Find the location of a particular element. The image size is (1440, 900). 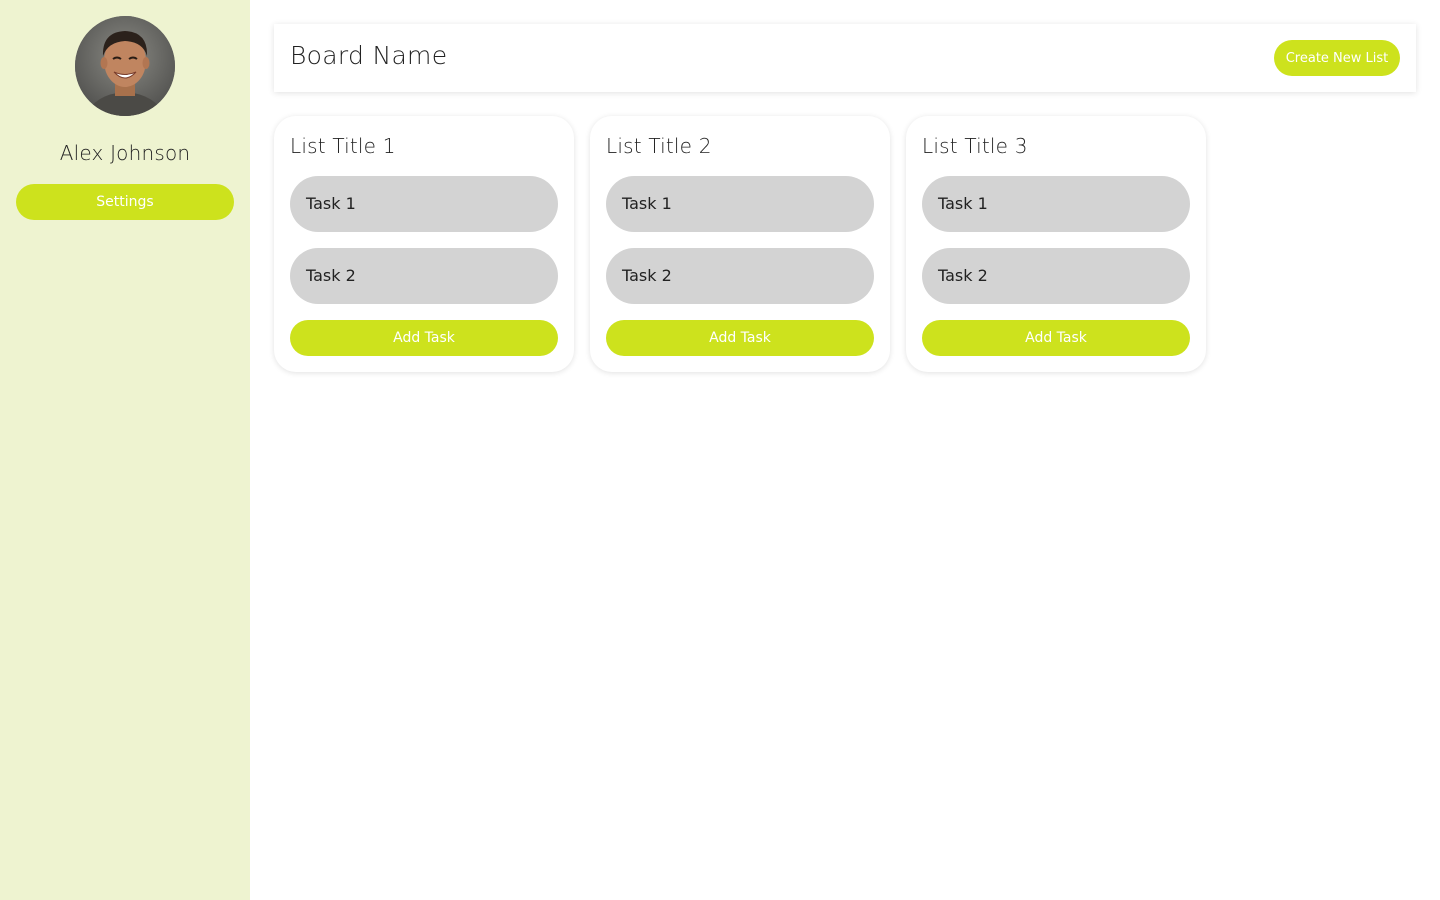

list-card: List Title 1 Task 1 Task 2 Add Task is located at coordinates (424, 244).